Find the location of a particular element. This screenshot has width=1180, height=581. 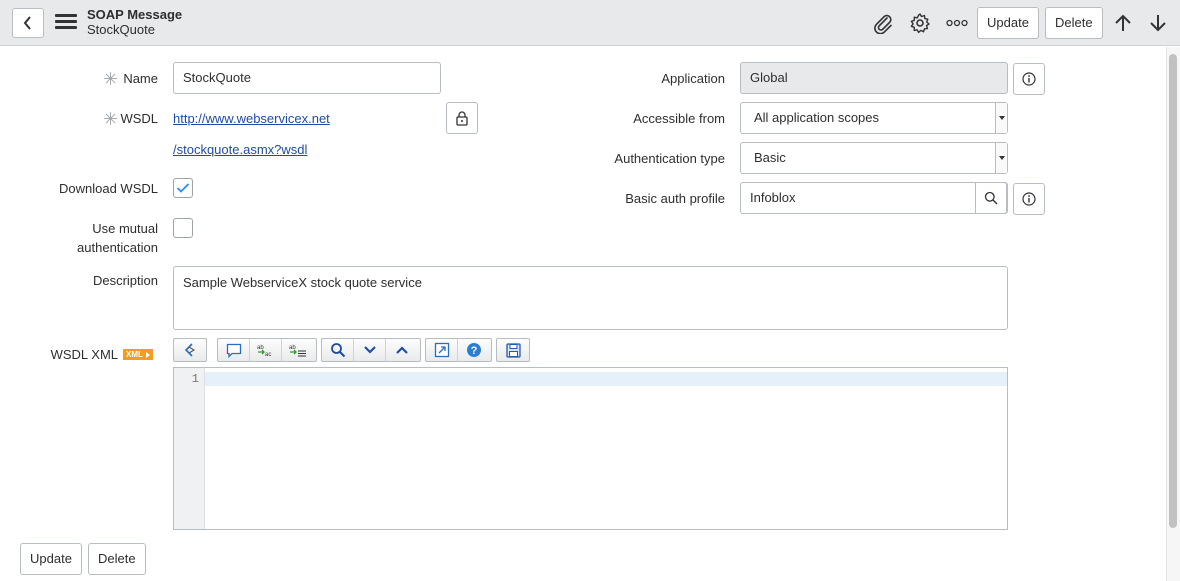

xml-badge-text: XML is located at coordinates (134, 354).